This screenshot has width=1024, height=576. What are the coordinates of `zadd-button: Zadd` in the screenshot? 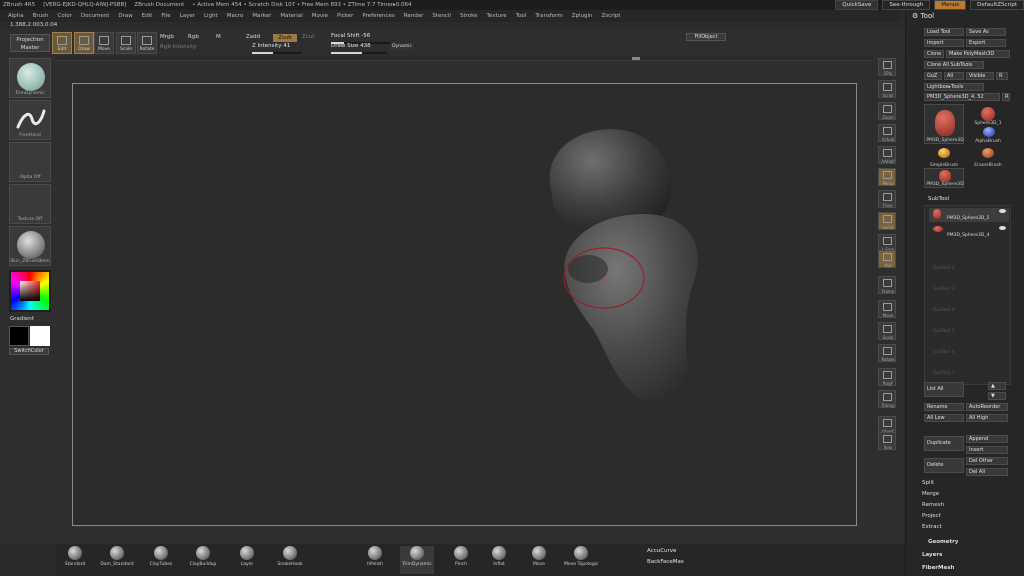 It's located at (253, 37).